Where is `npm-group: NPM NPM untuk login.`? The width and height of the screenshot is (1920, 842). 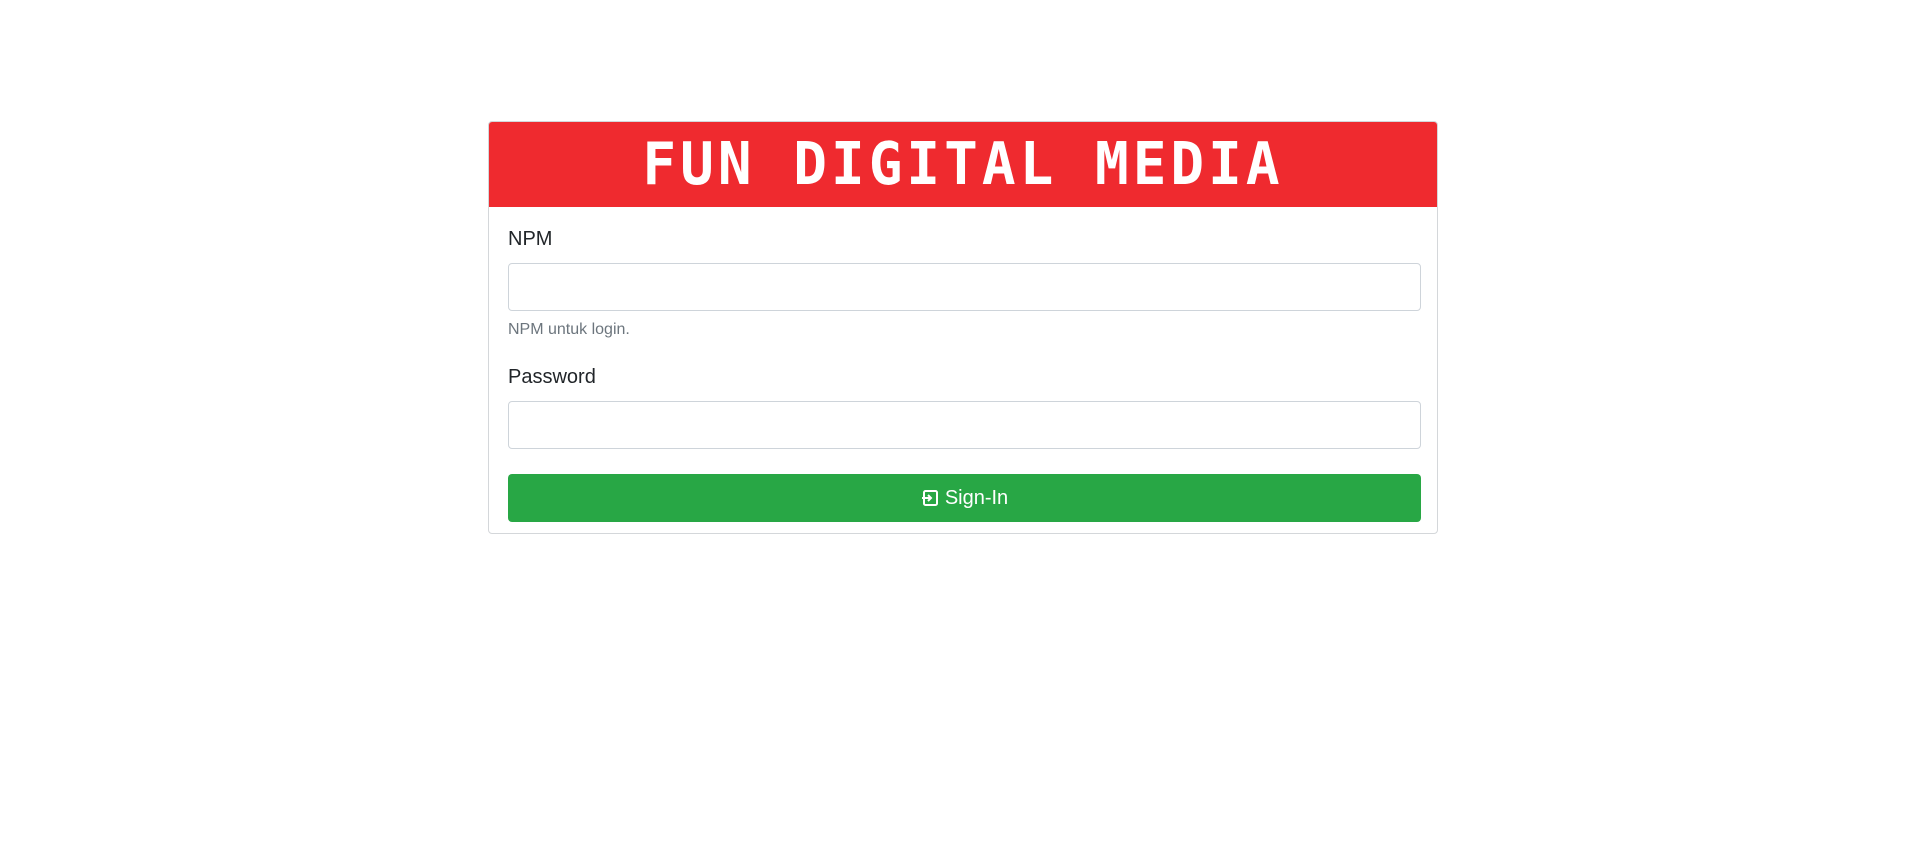 npm-group: NPM NPM untuk login. is located at coordinates (964, 283).